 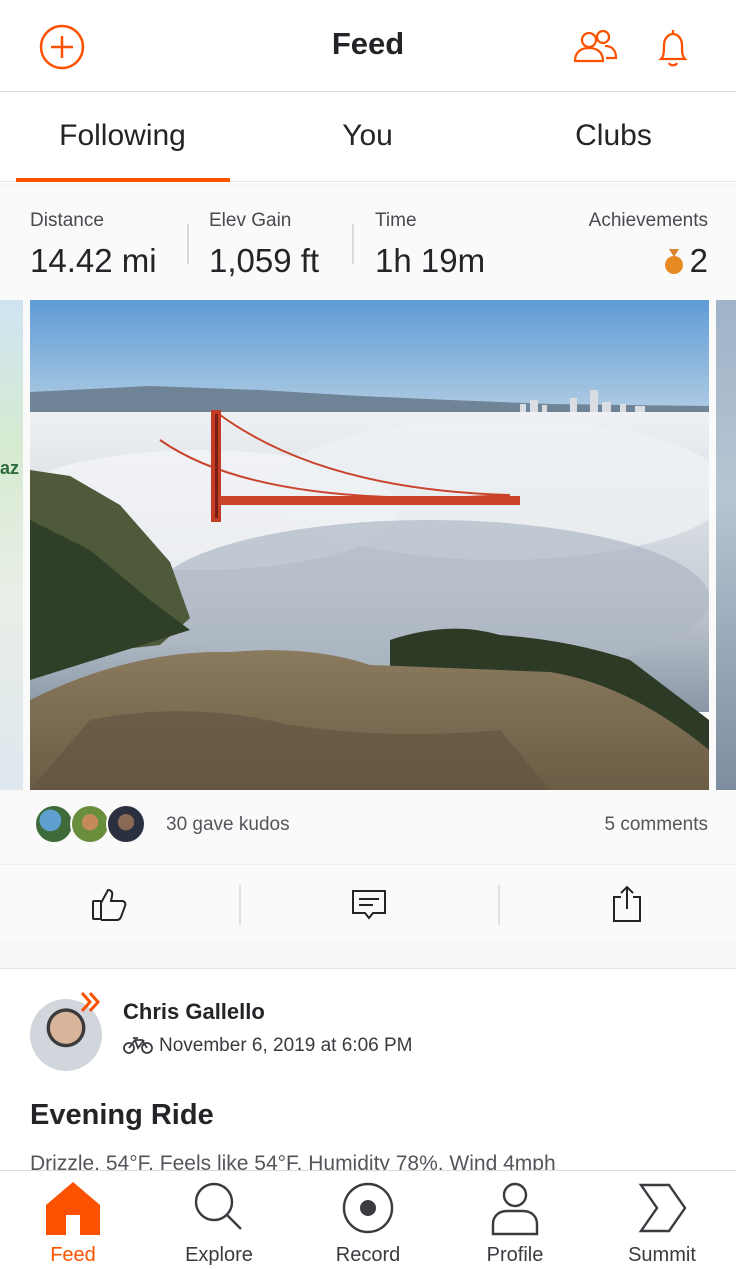 What do you see at coordinates (396, 220) in the screenshot?
I see `stat-label: Time` at bounding box center [396, 220].